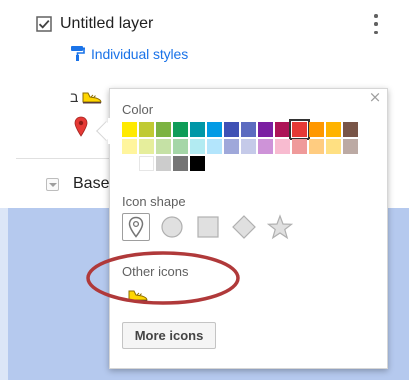 The image size is (409, 380). I want to click on shape-circle-button, so click(172, 227).